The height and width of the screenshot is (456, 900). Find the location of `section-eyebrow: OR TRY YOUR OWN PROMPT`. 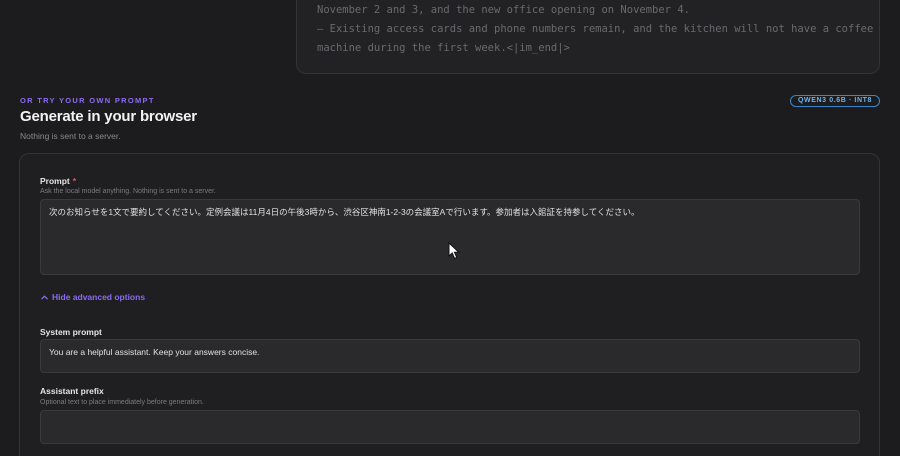

section-eyebrow: OR TRY YOUR OWN PROMPT is located at coordinates (87, 100).